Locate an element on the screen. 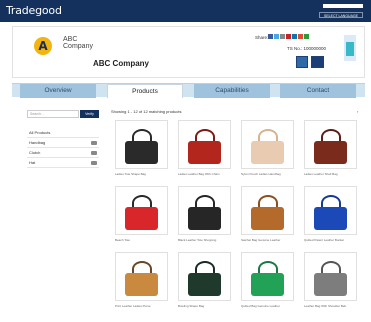  product-card: Bowling Shape Bag is located at coordinates (205, 282).